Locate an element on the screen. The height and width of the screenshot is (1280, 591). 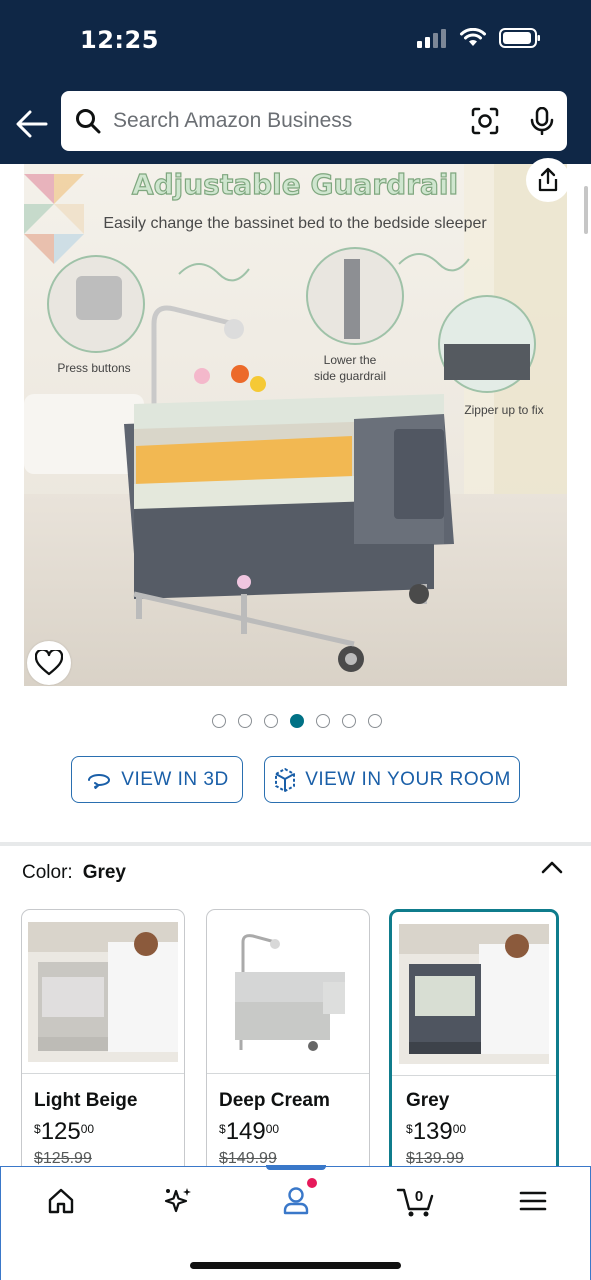
chevron-up-icon is located at coordinates (552, 867).